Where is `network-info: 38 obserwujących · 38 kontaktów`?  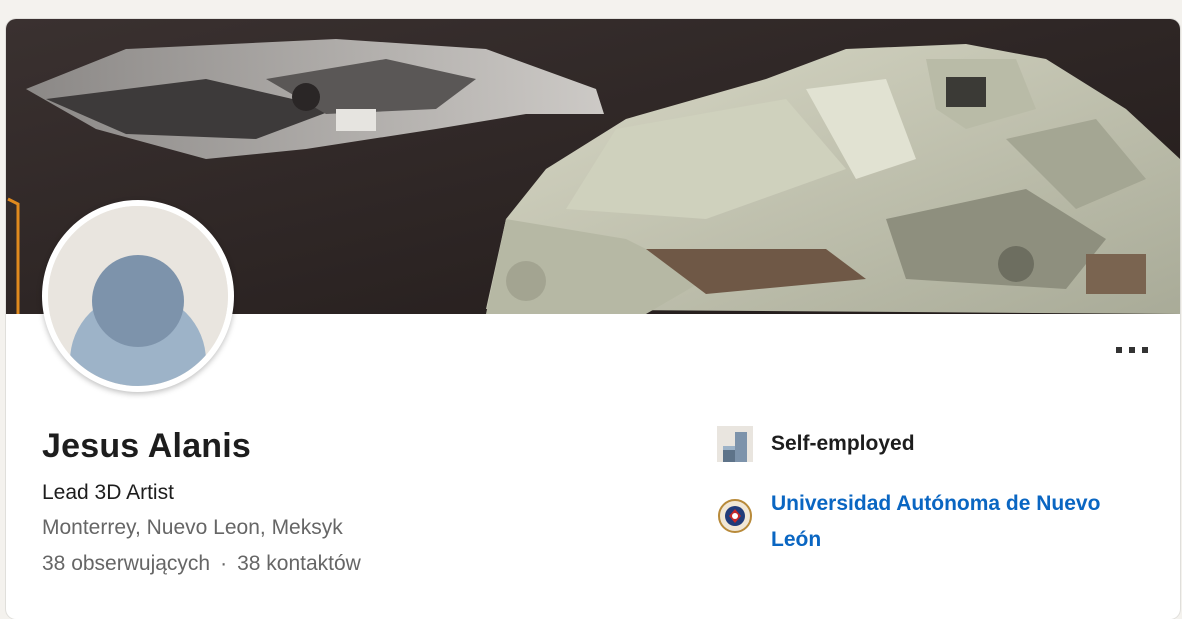 network-info: 38 obserwujących · 38 kontaktów is located at coordinates (201, 564).